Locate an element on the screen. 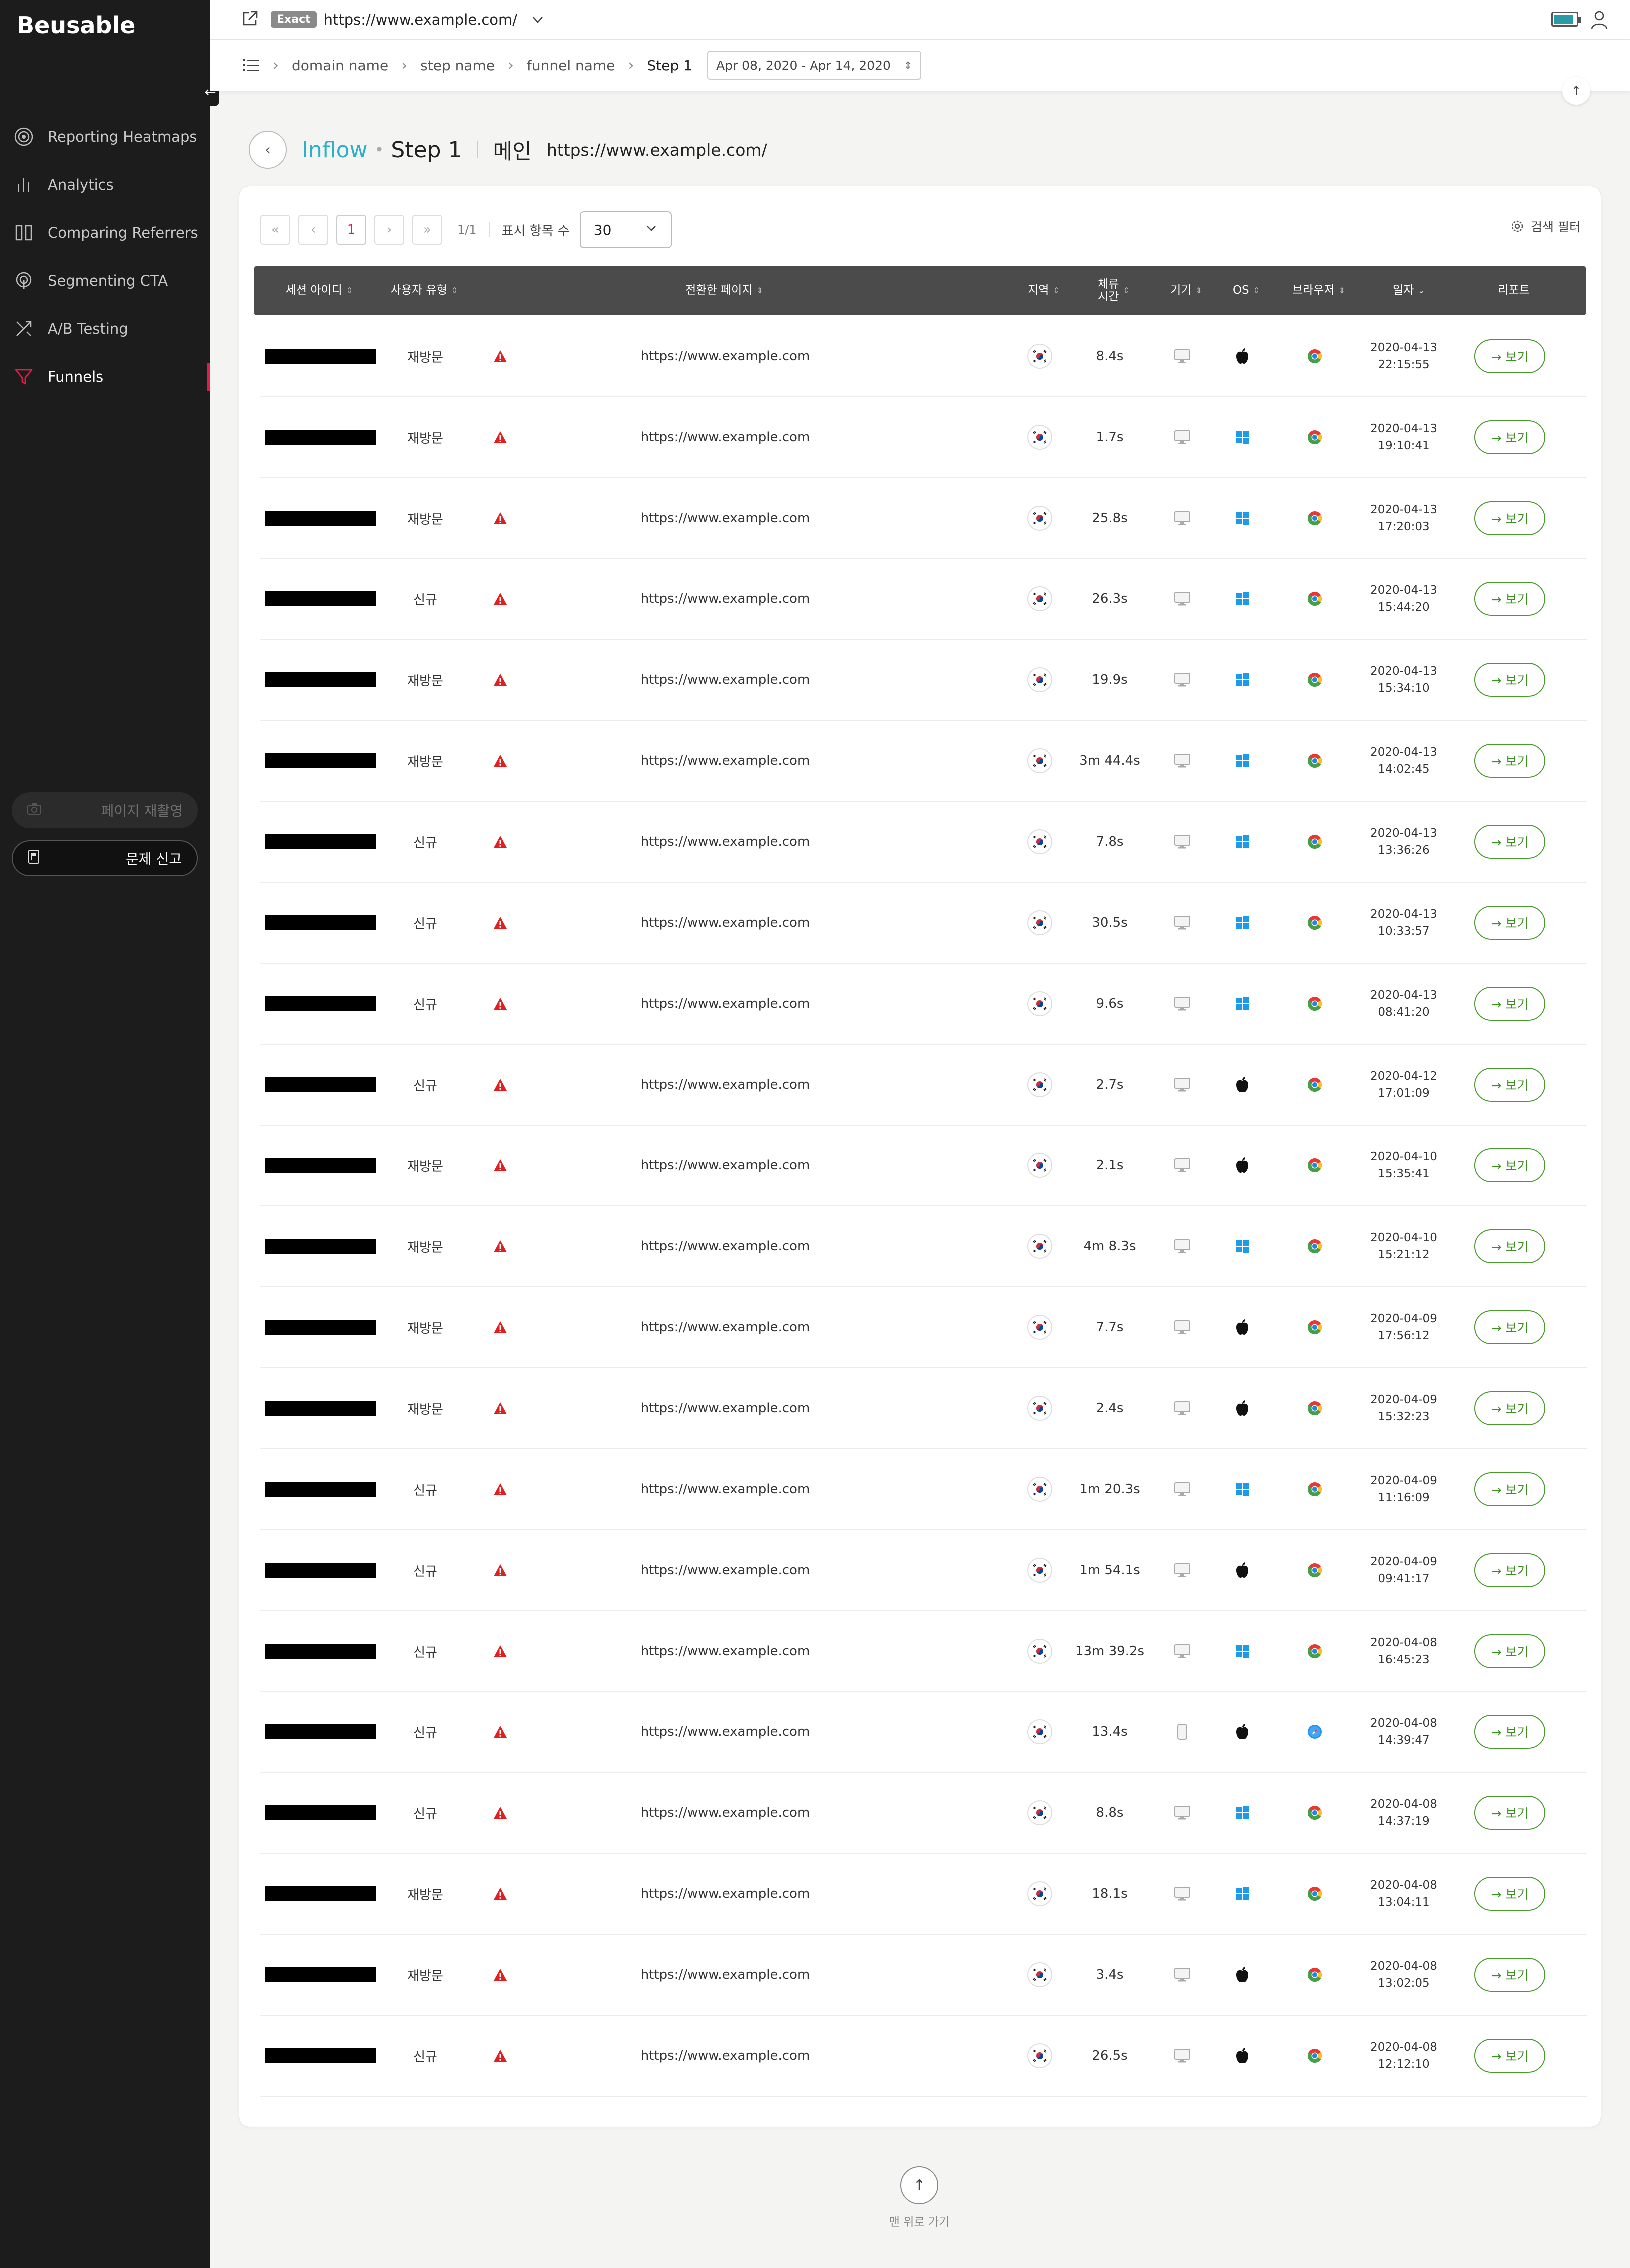 Image resolution: width=1630 pixels, height=2268 pixels. back-to-top-button: ↑ is located at coordinates (919, 2185).